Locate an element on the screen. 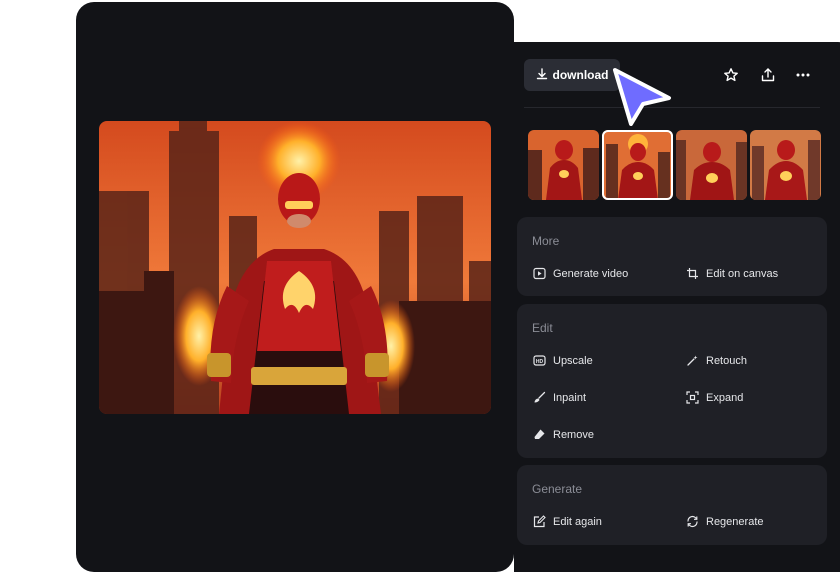 This screenshot has width=840, height=572. expand-icon is located at coordinates (692, 397).